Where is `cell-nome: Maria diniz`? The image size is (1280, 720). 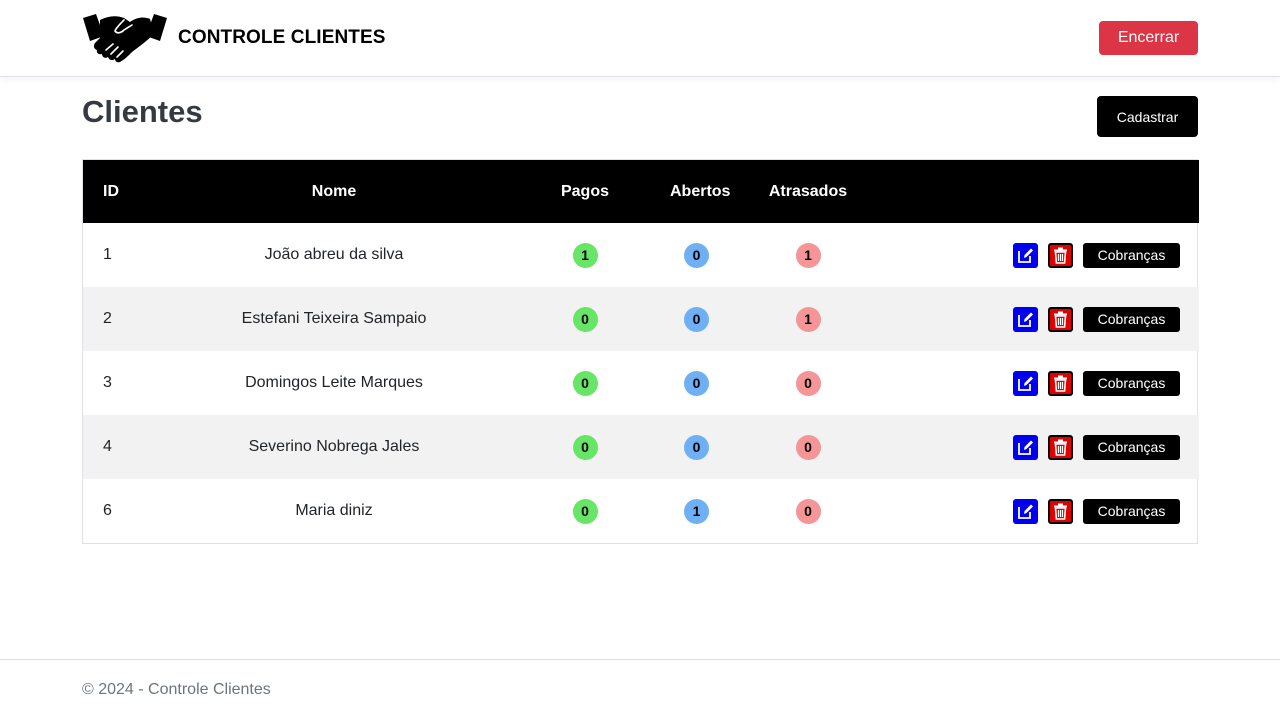
cell-nome: Maria diniz is located at coordinates (334, 510).